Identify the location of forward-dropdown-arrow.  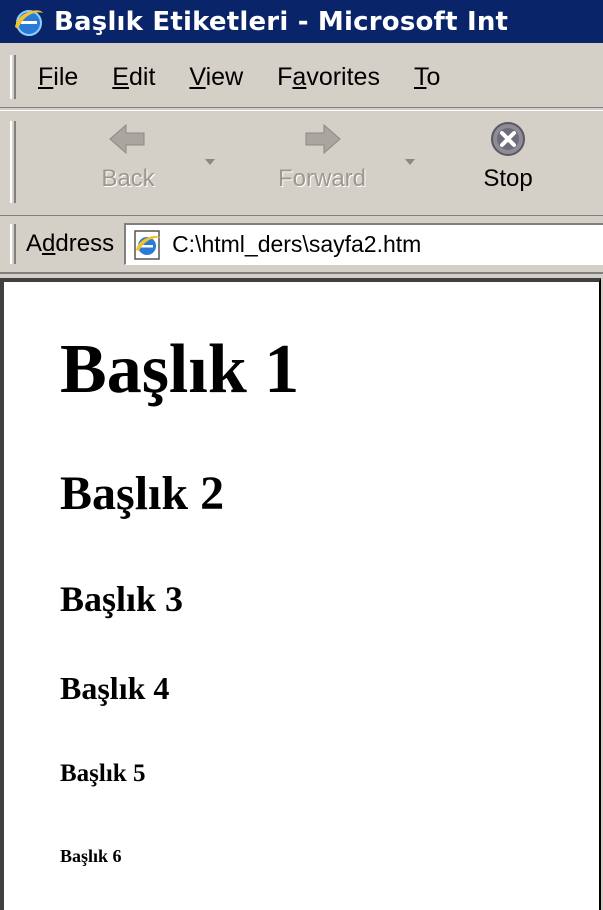
(410, 162).